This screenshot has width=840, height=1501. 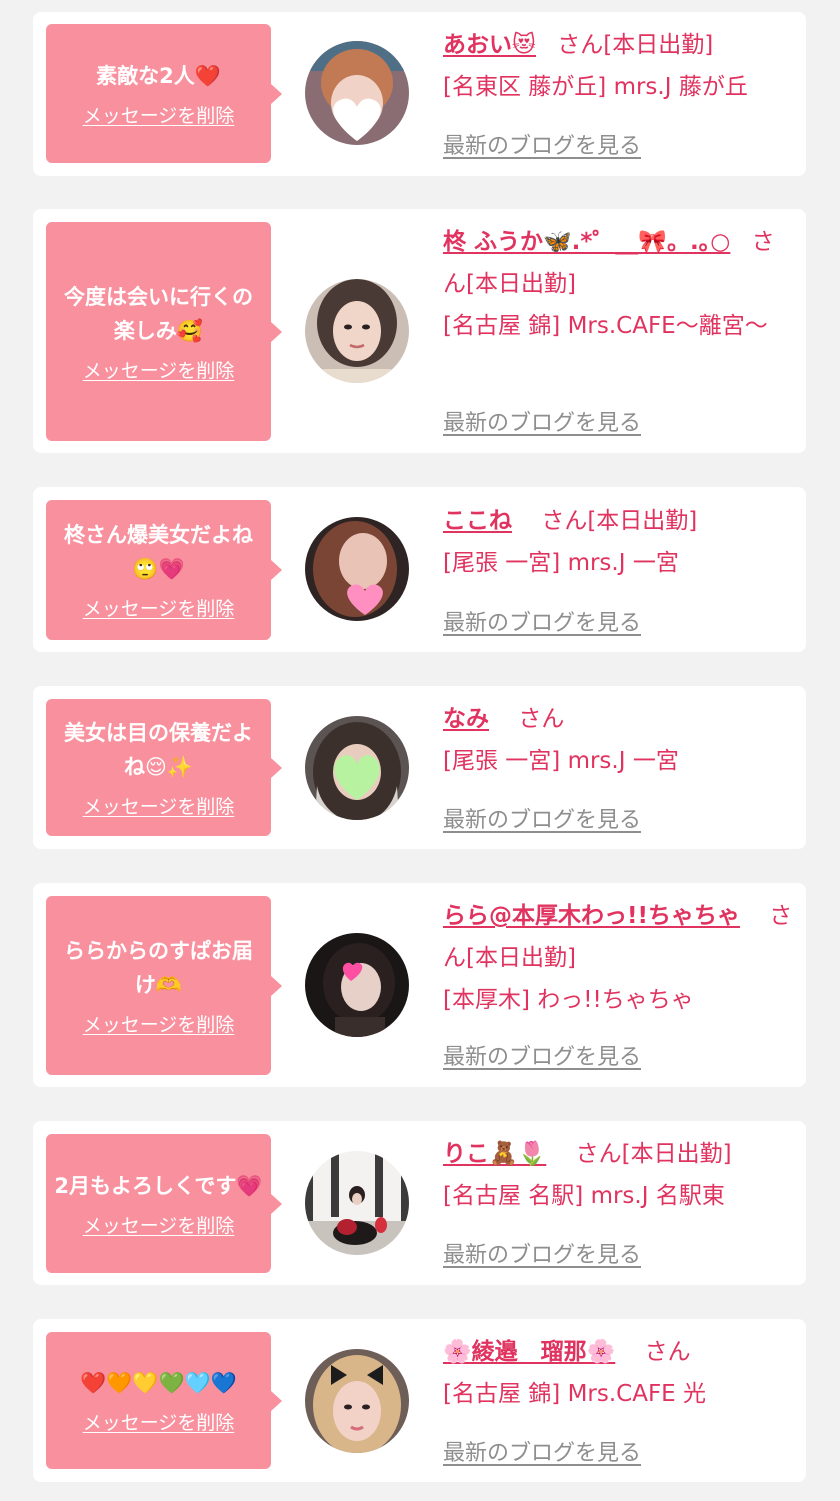 I want to click on message-bubble: 素敵な2人❤️ メッセージを削除, so click(x=164, y=93).